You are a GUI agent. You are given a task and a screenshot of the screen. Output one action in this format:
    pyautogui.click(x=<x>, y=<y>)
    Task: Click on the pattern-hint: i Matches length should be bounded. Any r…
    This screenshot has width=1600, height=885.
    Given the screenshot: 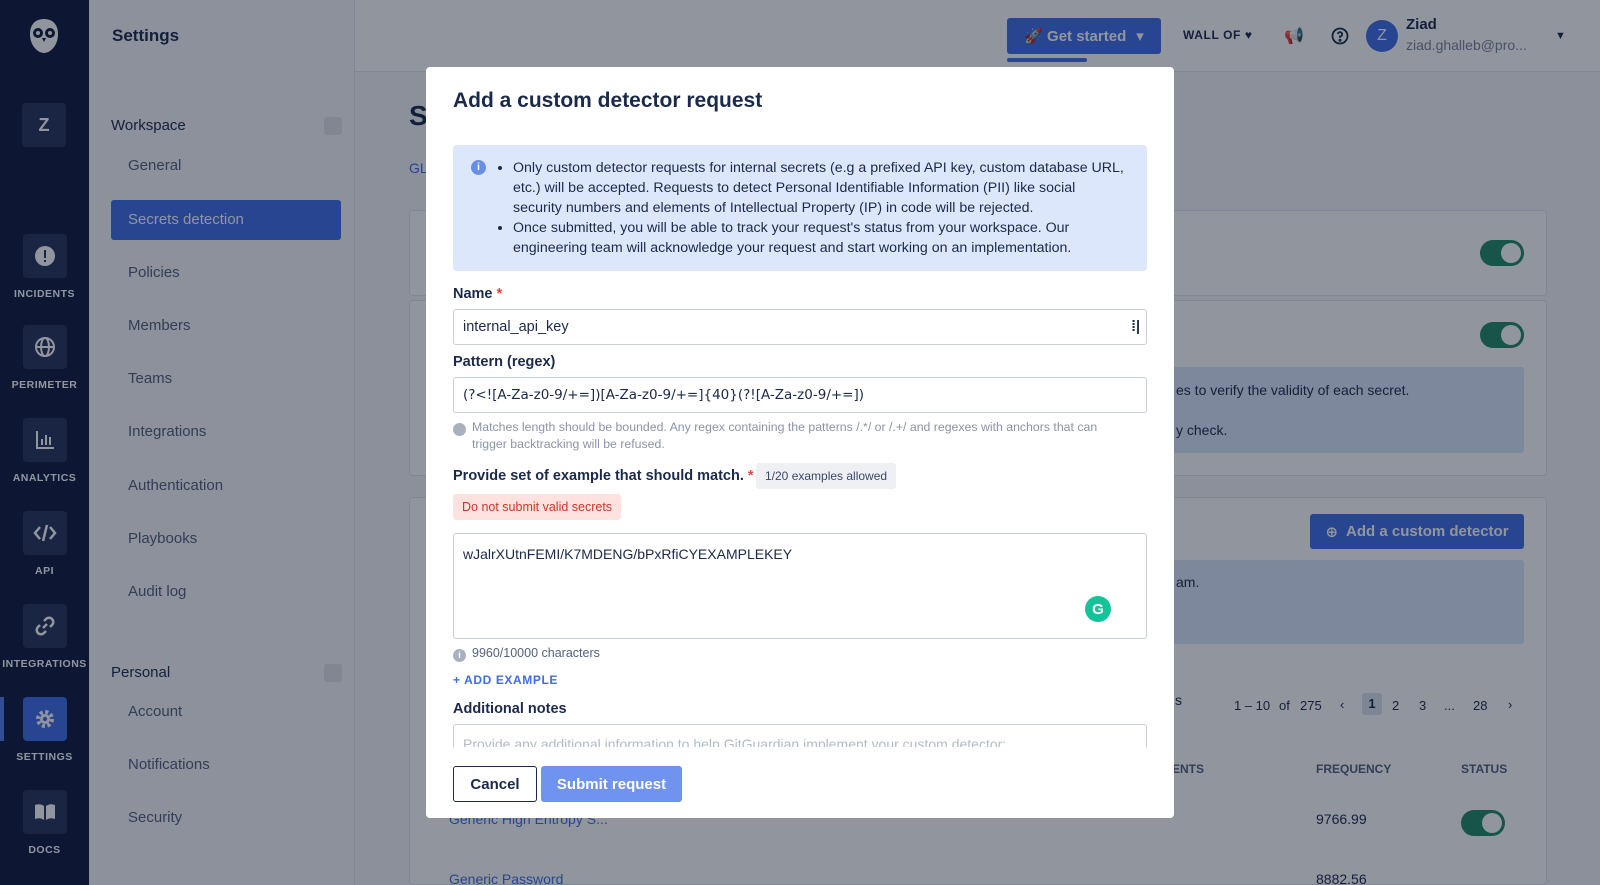 What is the action you would take?
    pyautogui.click(x=791, y=436)
    